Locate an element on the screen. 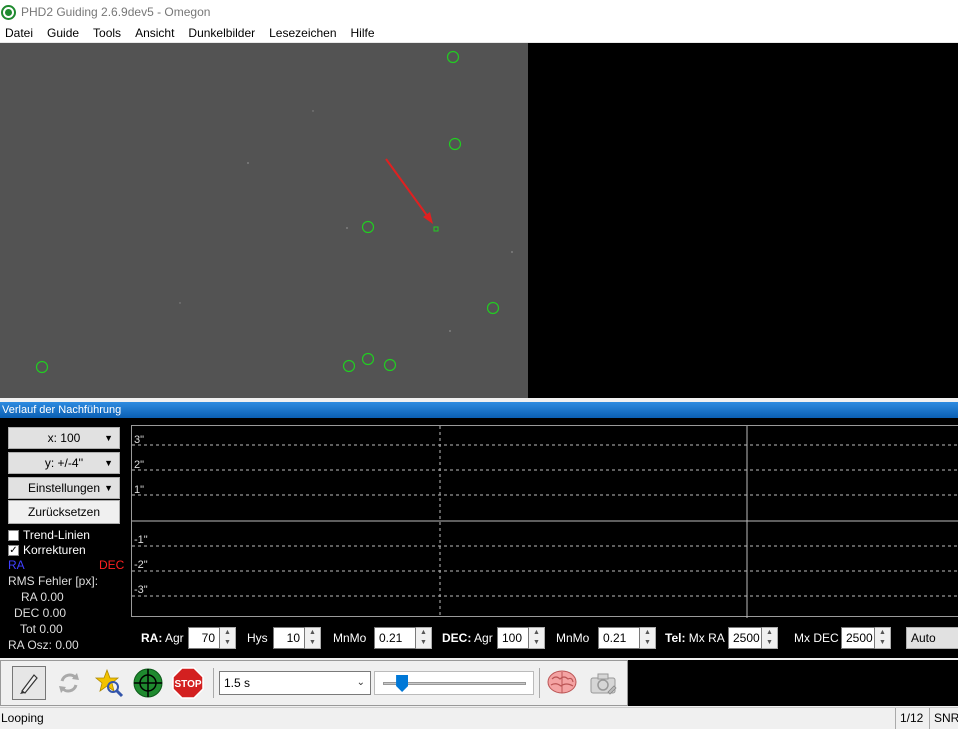 This screenshot has height=729, width=958. max-ra-duration-spinner: 2500 ▲ ▼ is located at coordinates (753, 638).